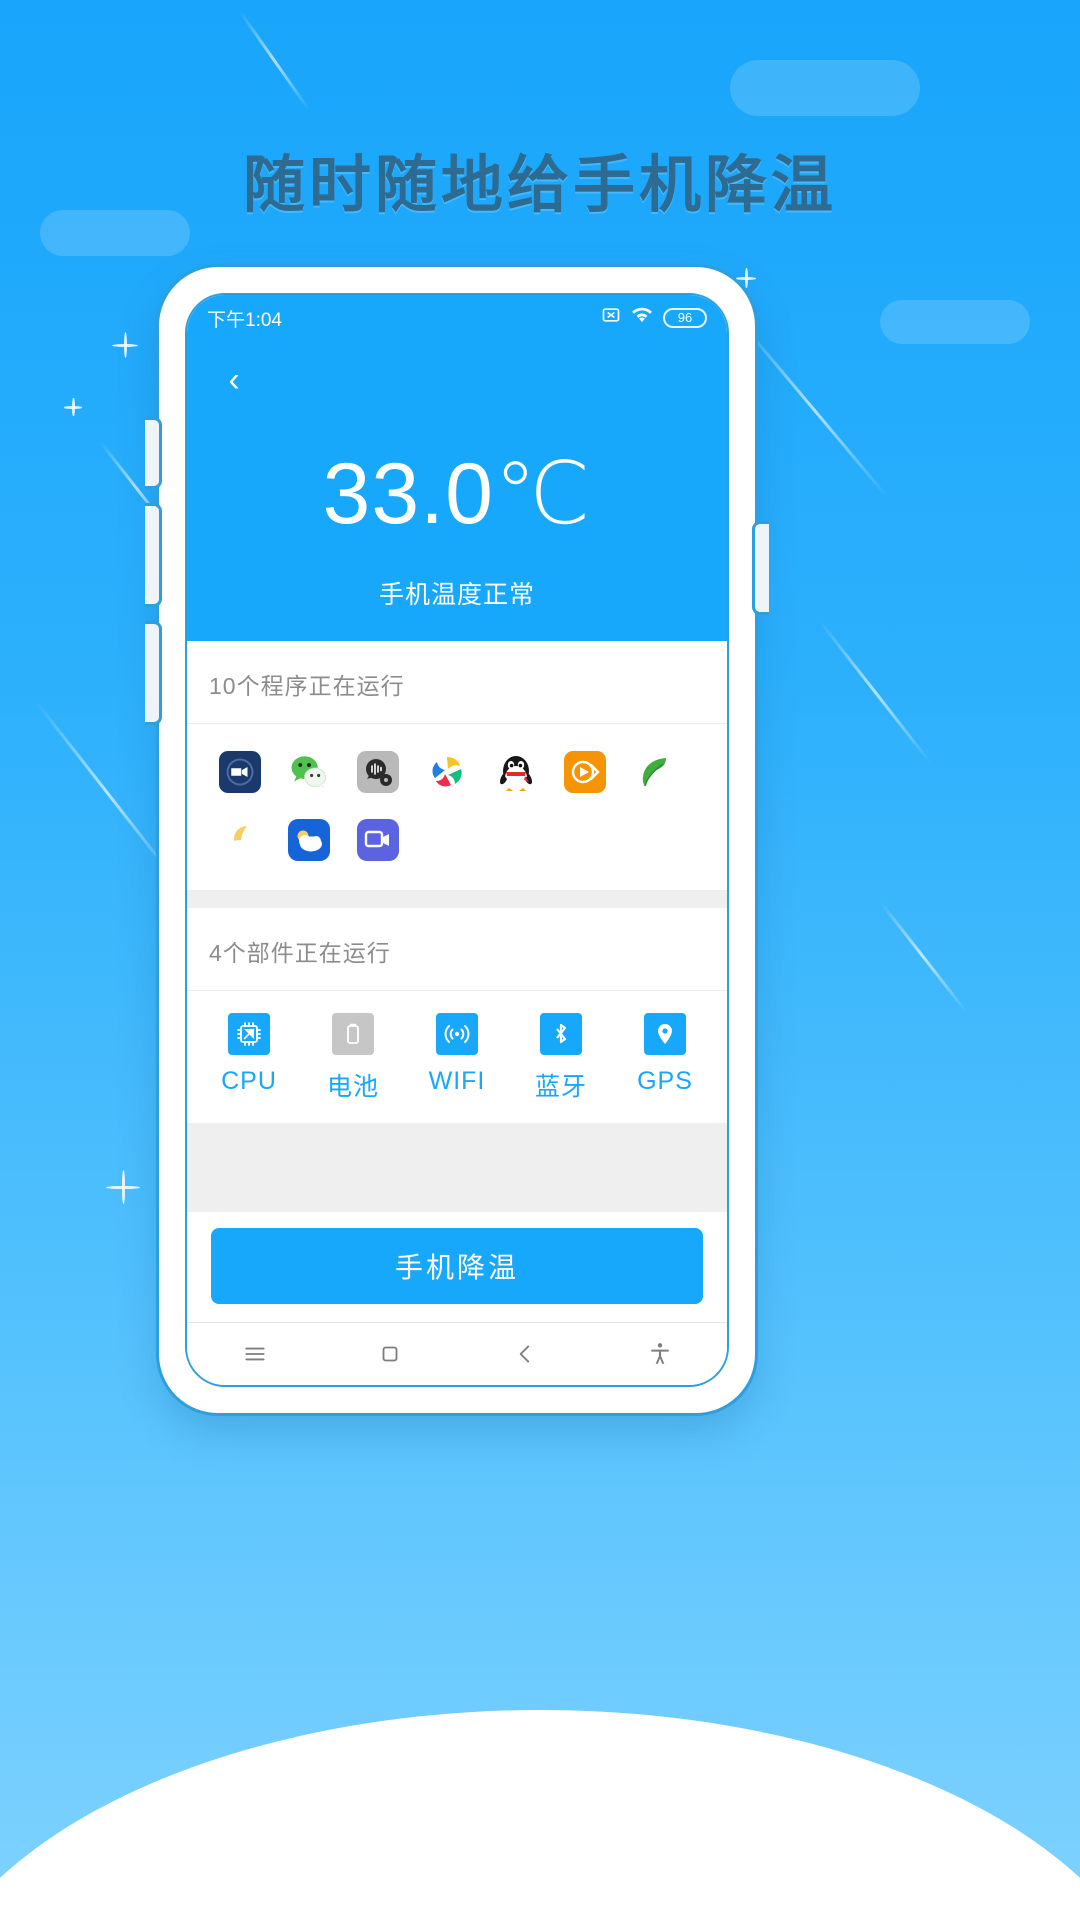 This screenshot has height=1920, width=1080. I want to click on empty-space, so click(457, 1167).